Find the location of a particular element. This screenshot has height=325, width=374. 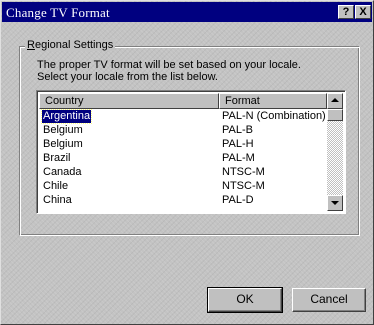

list-row-belgium-b: Belgium PAL-B is located at coordinates (183, 131).